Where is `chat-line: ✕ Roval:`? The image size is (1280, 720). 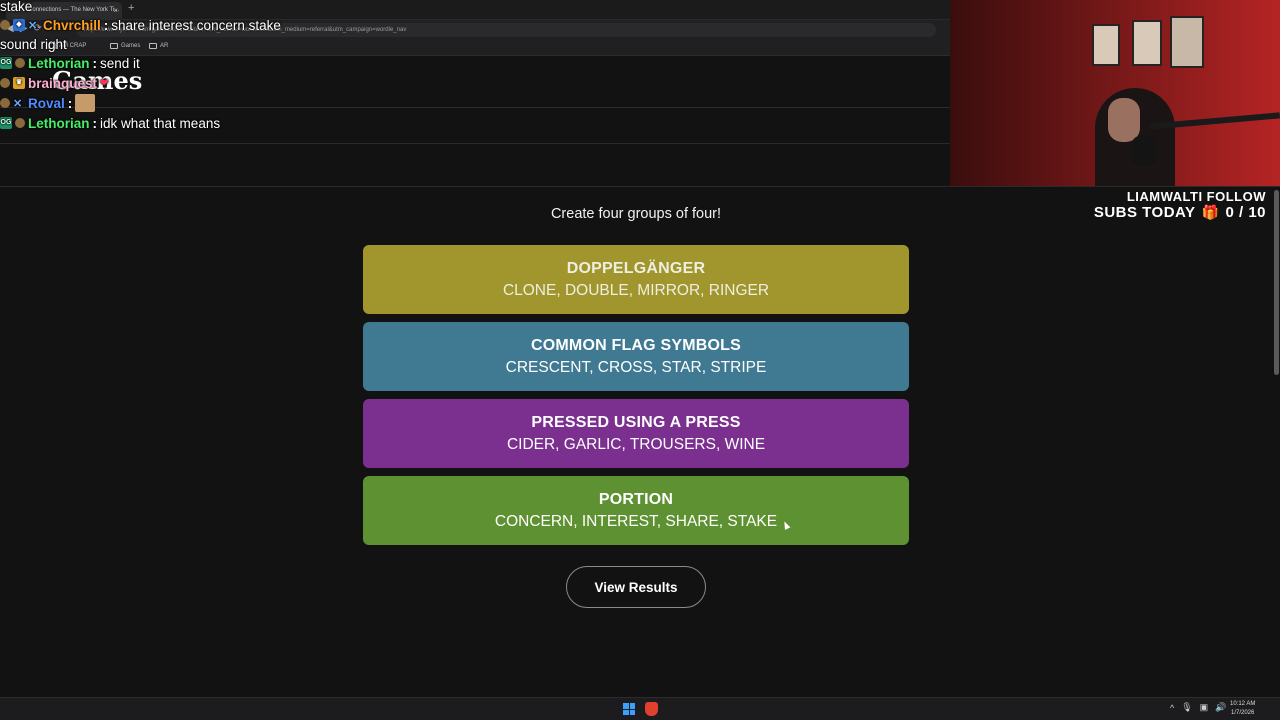
chat-line: ✕ Roval: is located at coordinates (48, 103).